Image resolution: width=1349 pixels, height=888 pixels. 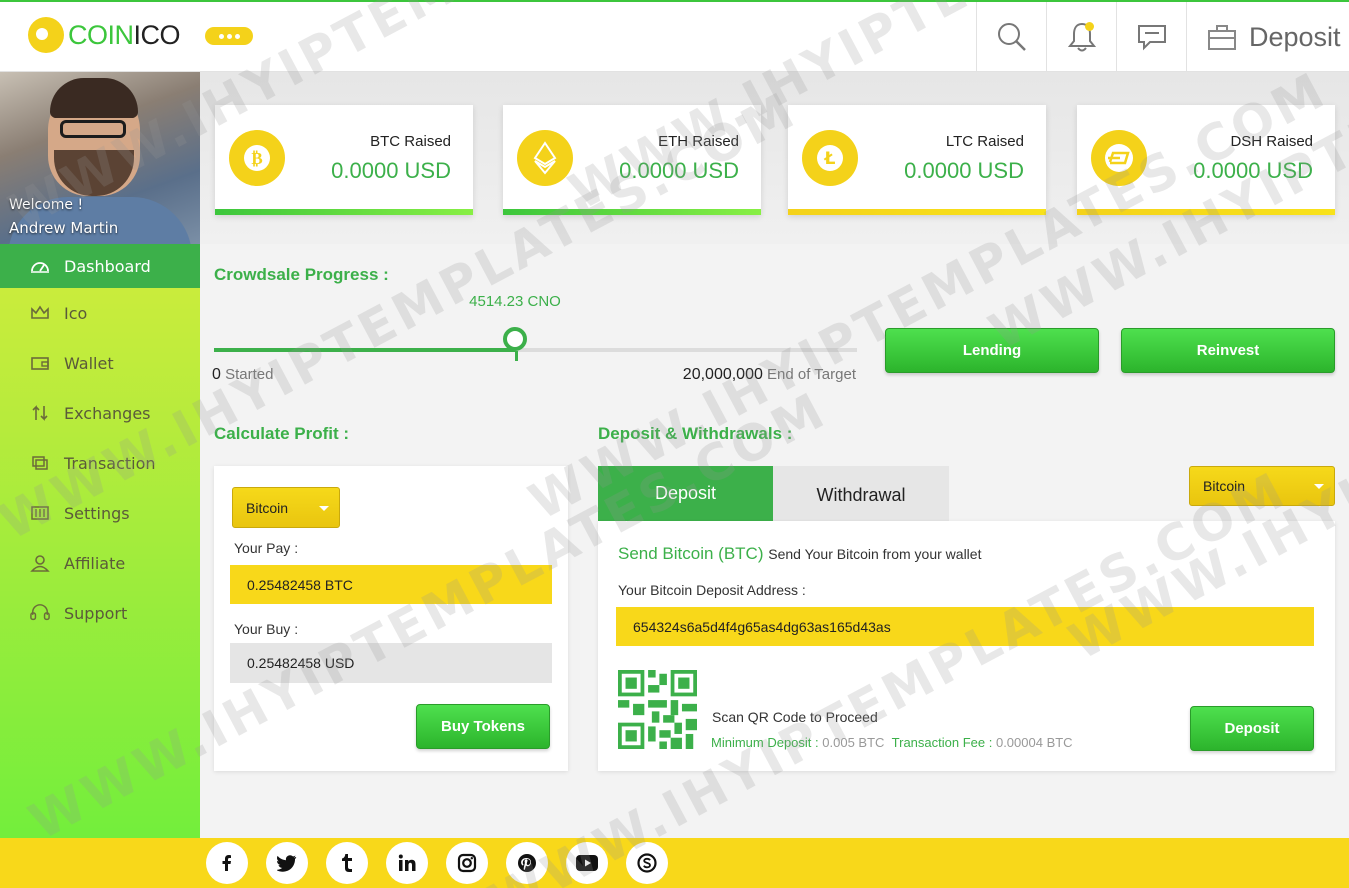 I want to click on stat-label: DSH Raised, so click(x=1271, y=141).